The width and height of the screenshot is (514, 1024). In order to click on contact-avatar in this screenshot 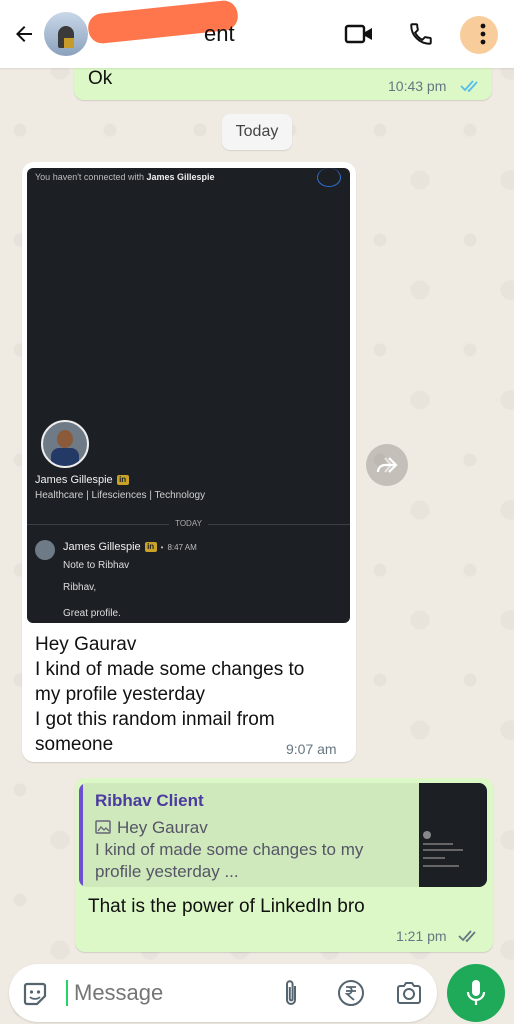, I will do `click(66, 34)`.